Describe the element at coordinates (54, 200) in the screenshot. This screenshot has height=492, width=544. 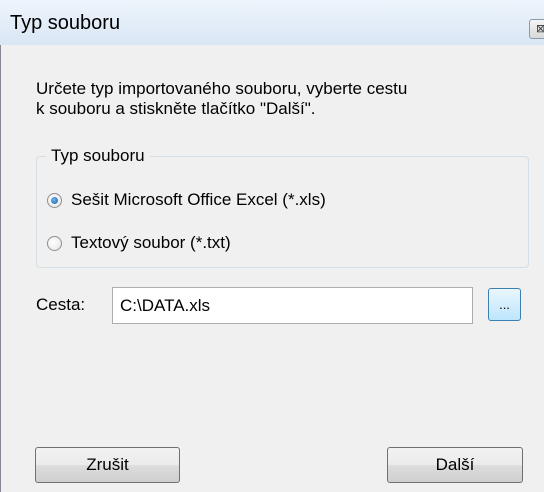
I see `radio-button-excel` at that location.